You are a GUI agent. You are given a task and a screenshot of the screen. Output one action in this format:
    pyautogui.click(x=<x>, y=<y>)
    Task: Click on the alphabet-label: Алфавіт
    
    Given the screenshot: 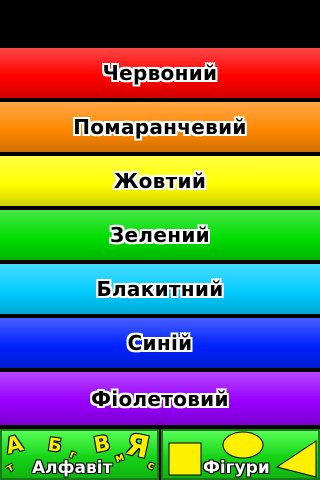 What is the action you would take?
    pyautogui.click(x=72, y=468)
    